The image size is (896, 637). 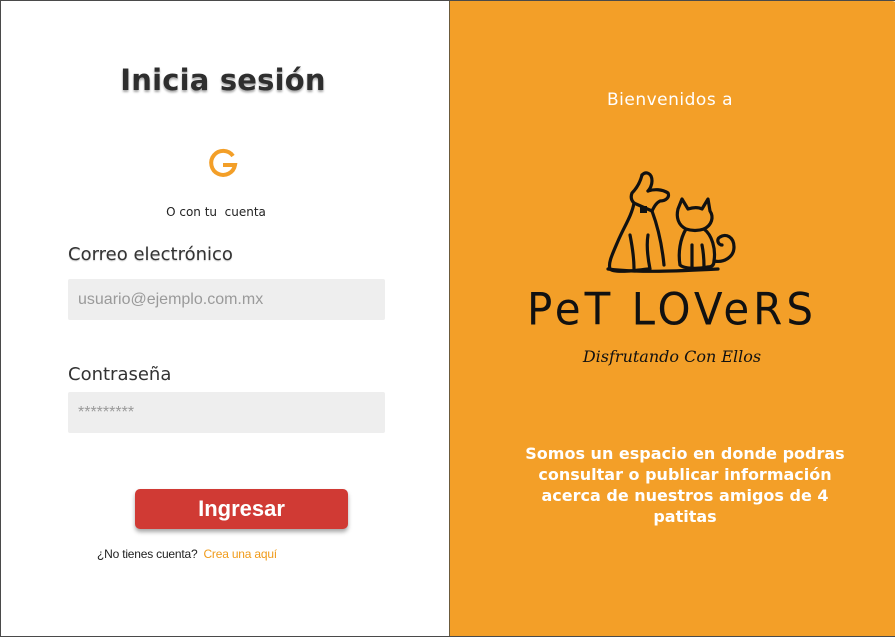 I want to click on password-field, so click(x=226, y=412).